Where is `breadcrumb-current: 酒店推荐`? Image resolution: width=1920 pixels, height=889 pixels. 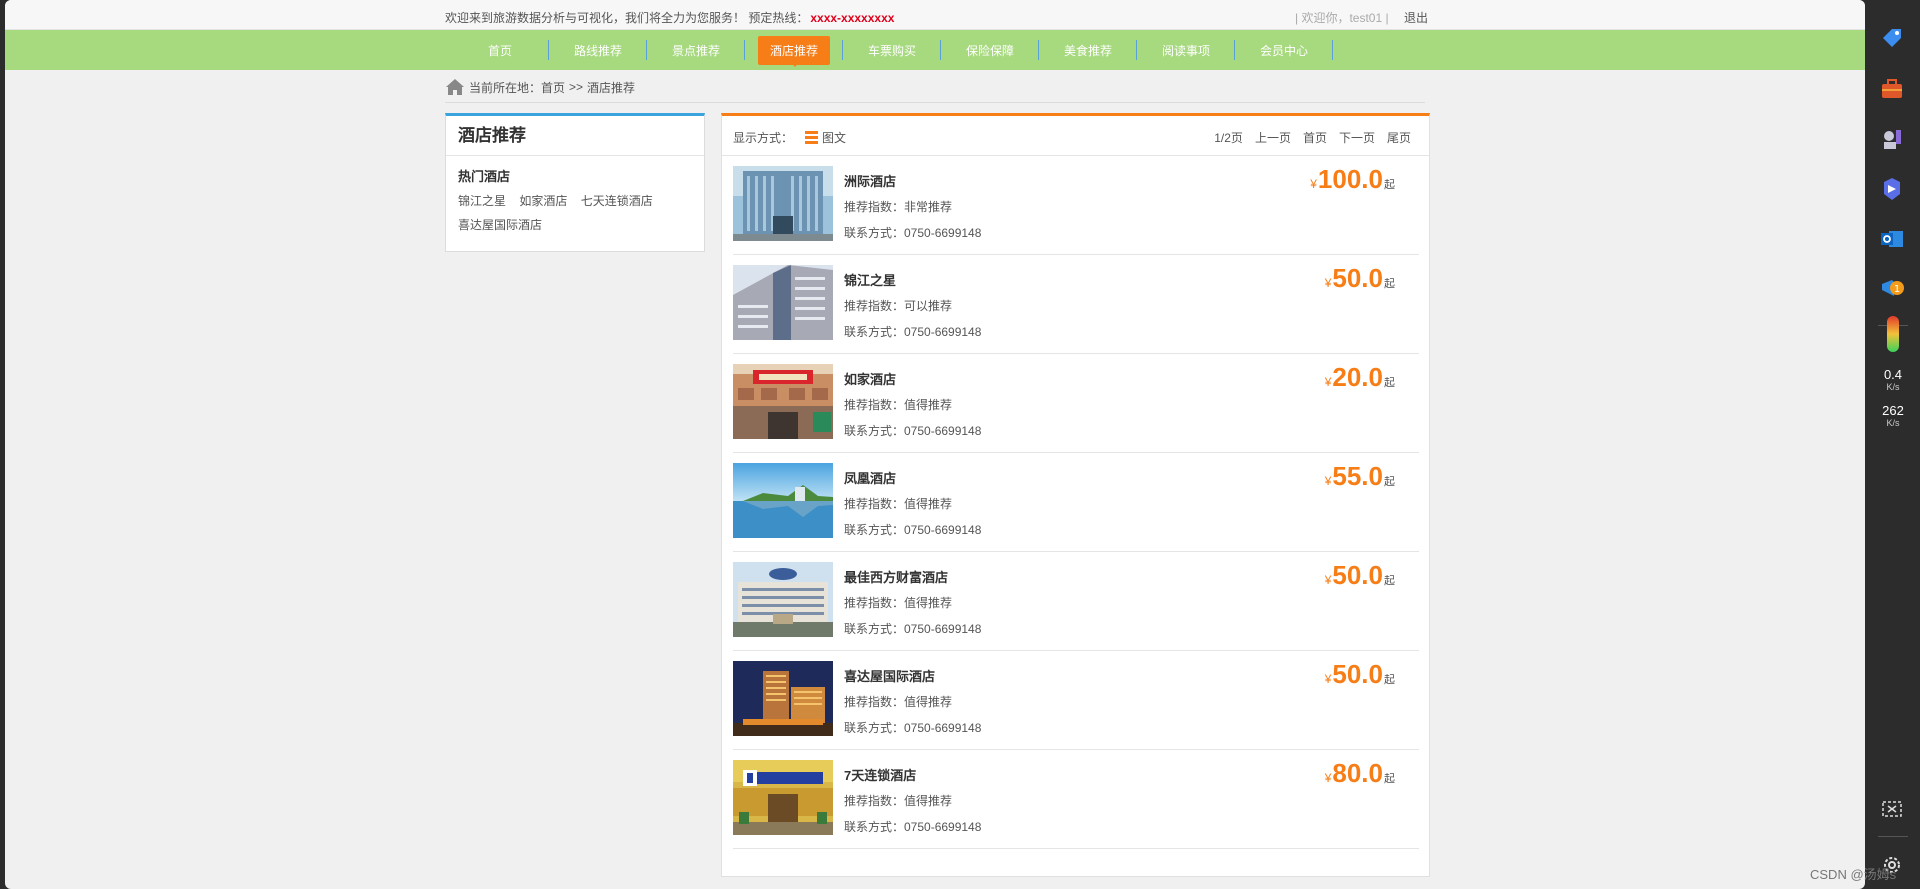 breadcrumb-current: 酒店推荐 is located at coordinates (611, 87).